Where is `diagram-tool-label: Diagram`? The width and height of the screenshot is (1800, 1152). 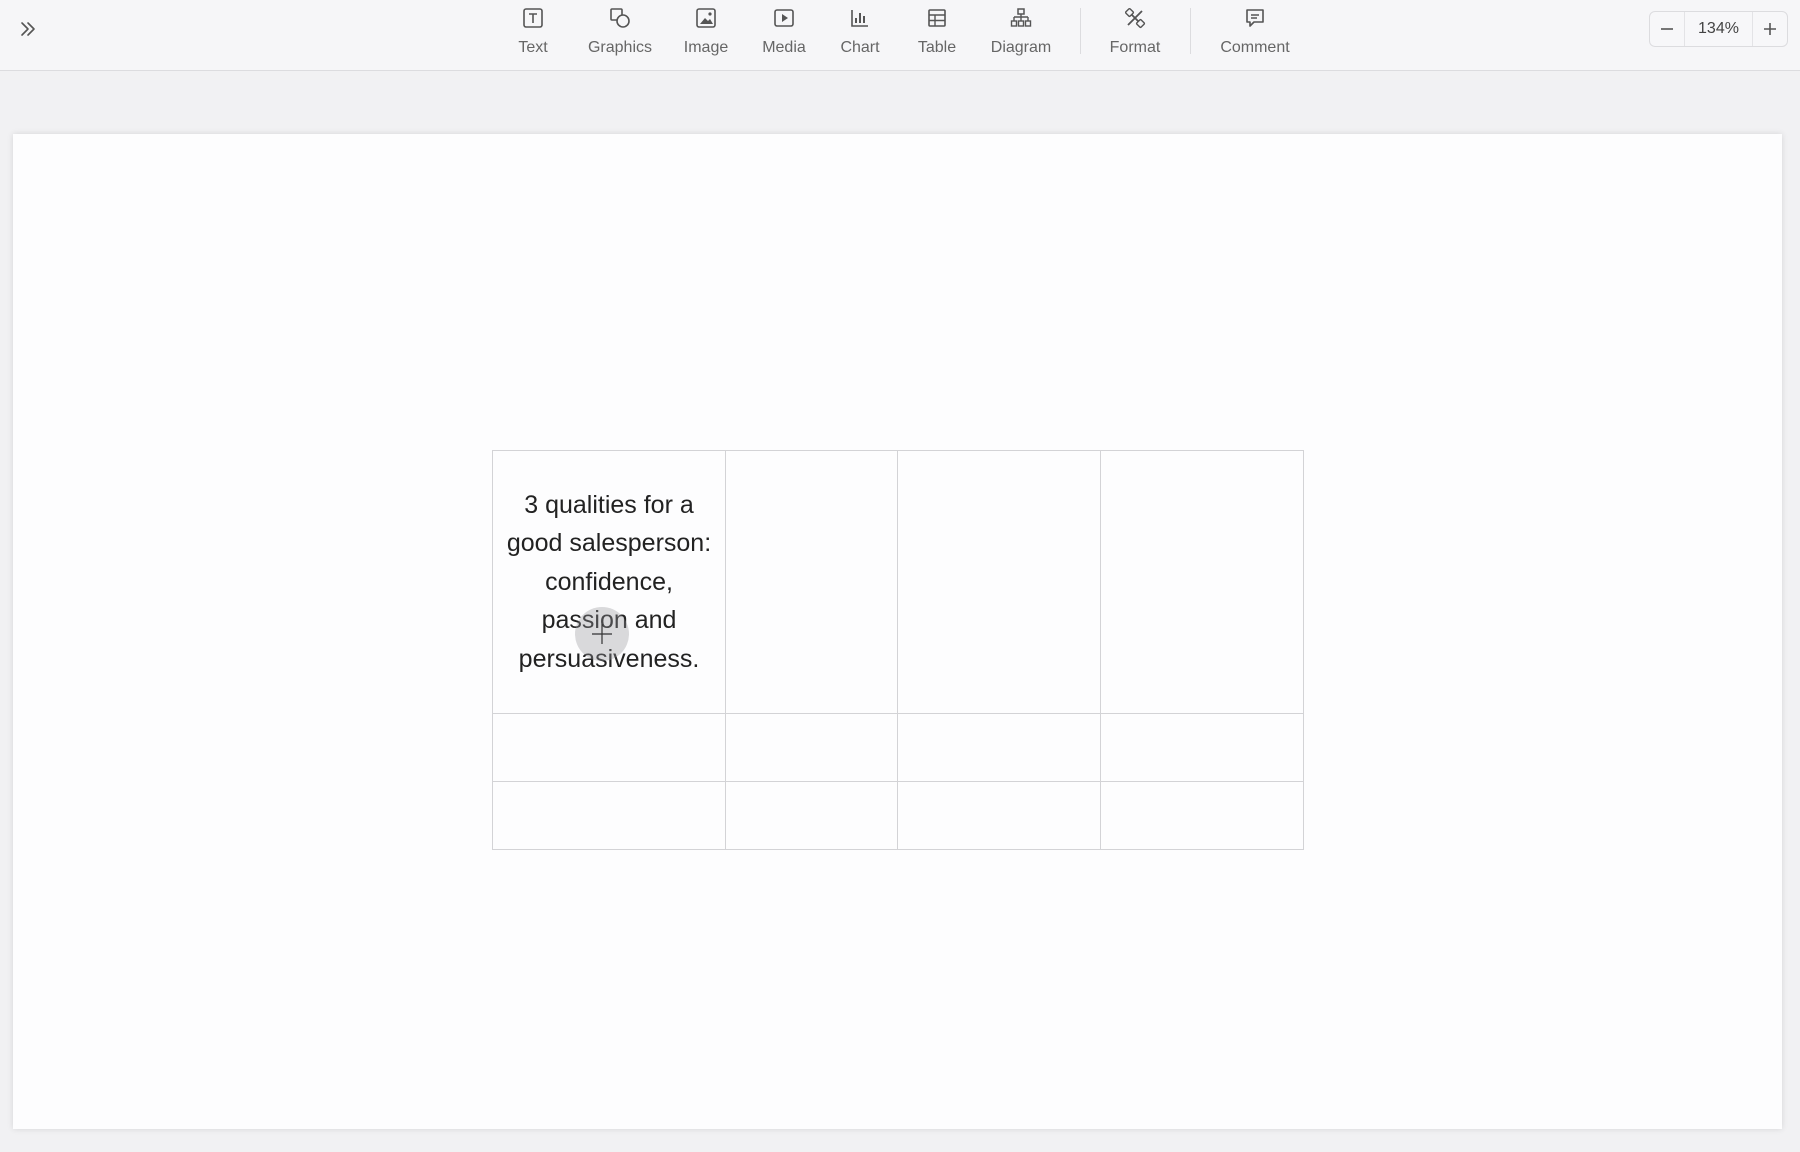
diagram-tool-label: Diagram is located at coordinates (1021, 47).